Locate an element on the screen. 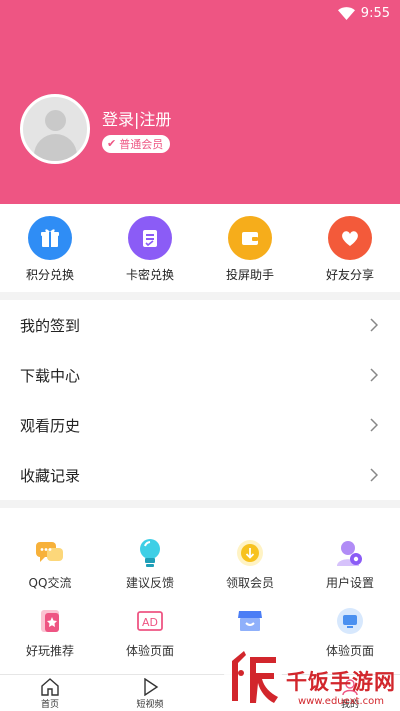 The width and height of the screenshot is (400, 711). check-v-icon: ✔ is located at coordinates (112, 143).